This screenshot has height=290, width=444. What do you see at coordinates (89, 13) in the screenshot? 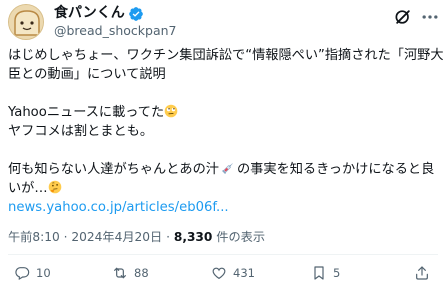
I see `author-display-name: 食パンくん` at bounding box center [89, 13].